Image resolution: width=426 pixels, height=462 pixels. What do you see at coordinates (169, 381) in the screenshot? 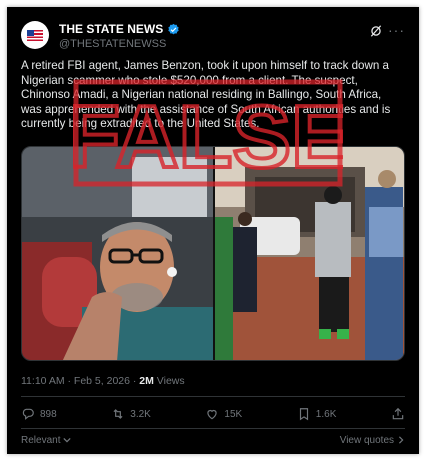
I see `views-label: Views` at bounding box center [169, 381].